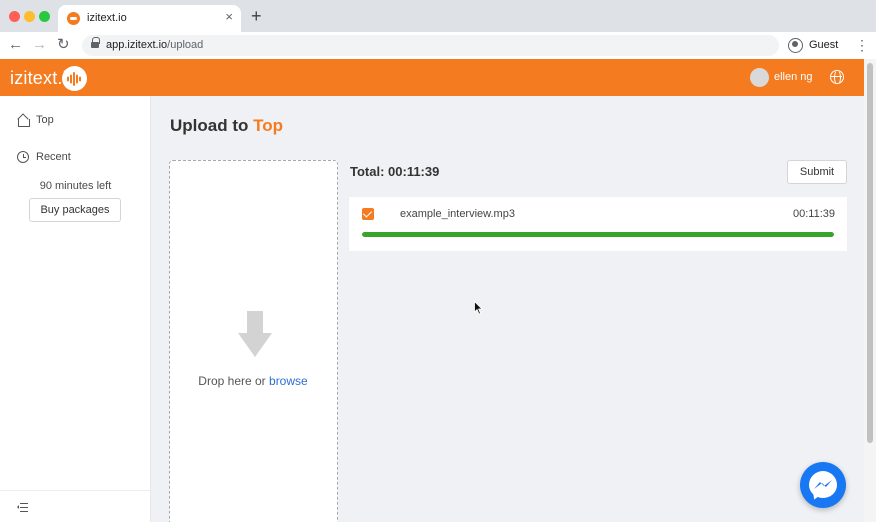 This screenshot has width=876, height=522. I want to click on sidebar-item-top: Top, so click(35, 120).